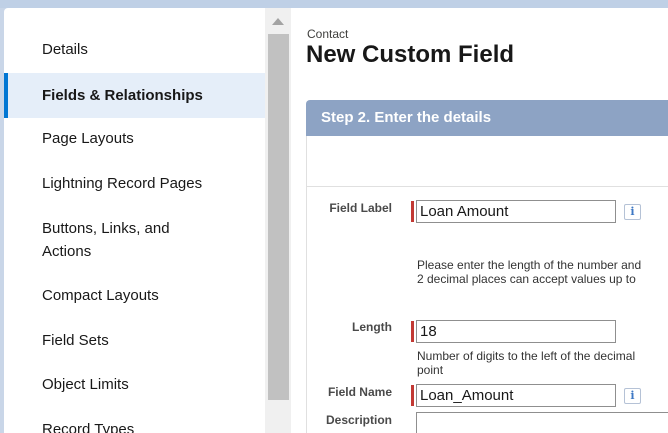 The height and width of the screenshot is (433, 668). What do you see at coordinates (487, 118) in the screenshot?
I see `step-header: Step 2. Enter the details` at bounding box center [487, 118].